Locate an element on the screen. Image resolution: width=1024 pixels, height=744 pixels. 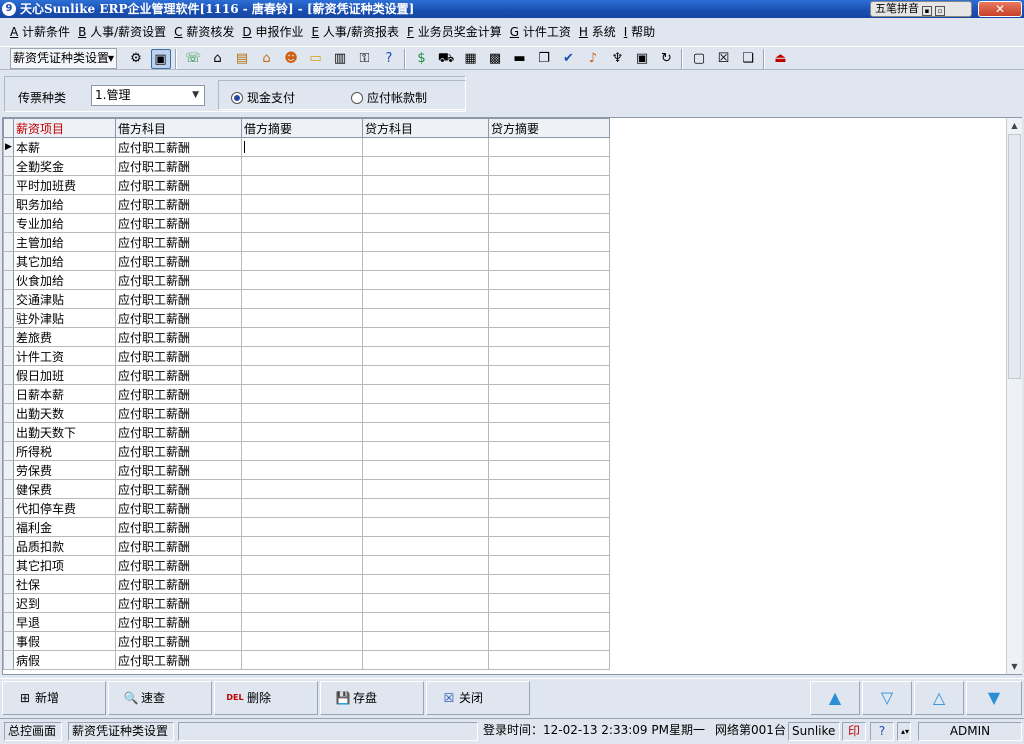
calculator-icon: ▩ is located at coordinates (495, 59).